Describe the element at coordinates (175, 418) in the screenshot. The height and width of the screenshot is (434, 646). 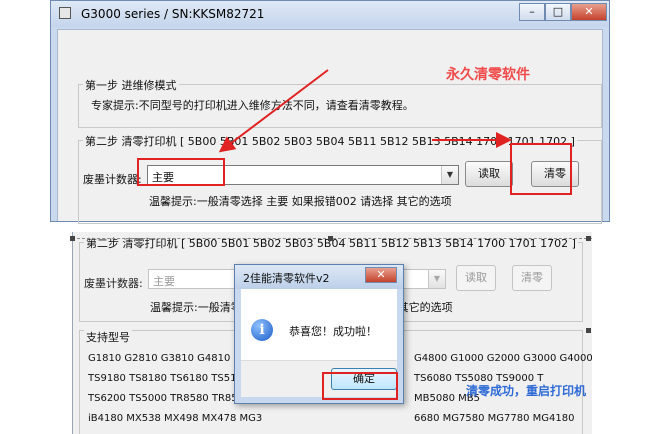
I see `model-line: iB4180 MX538 MX498 MX478 MG3` at that location.